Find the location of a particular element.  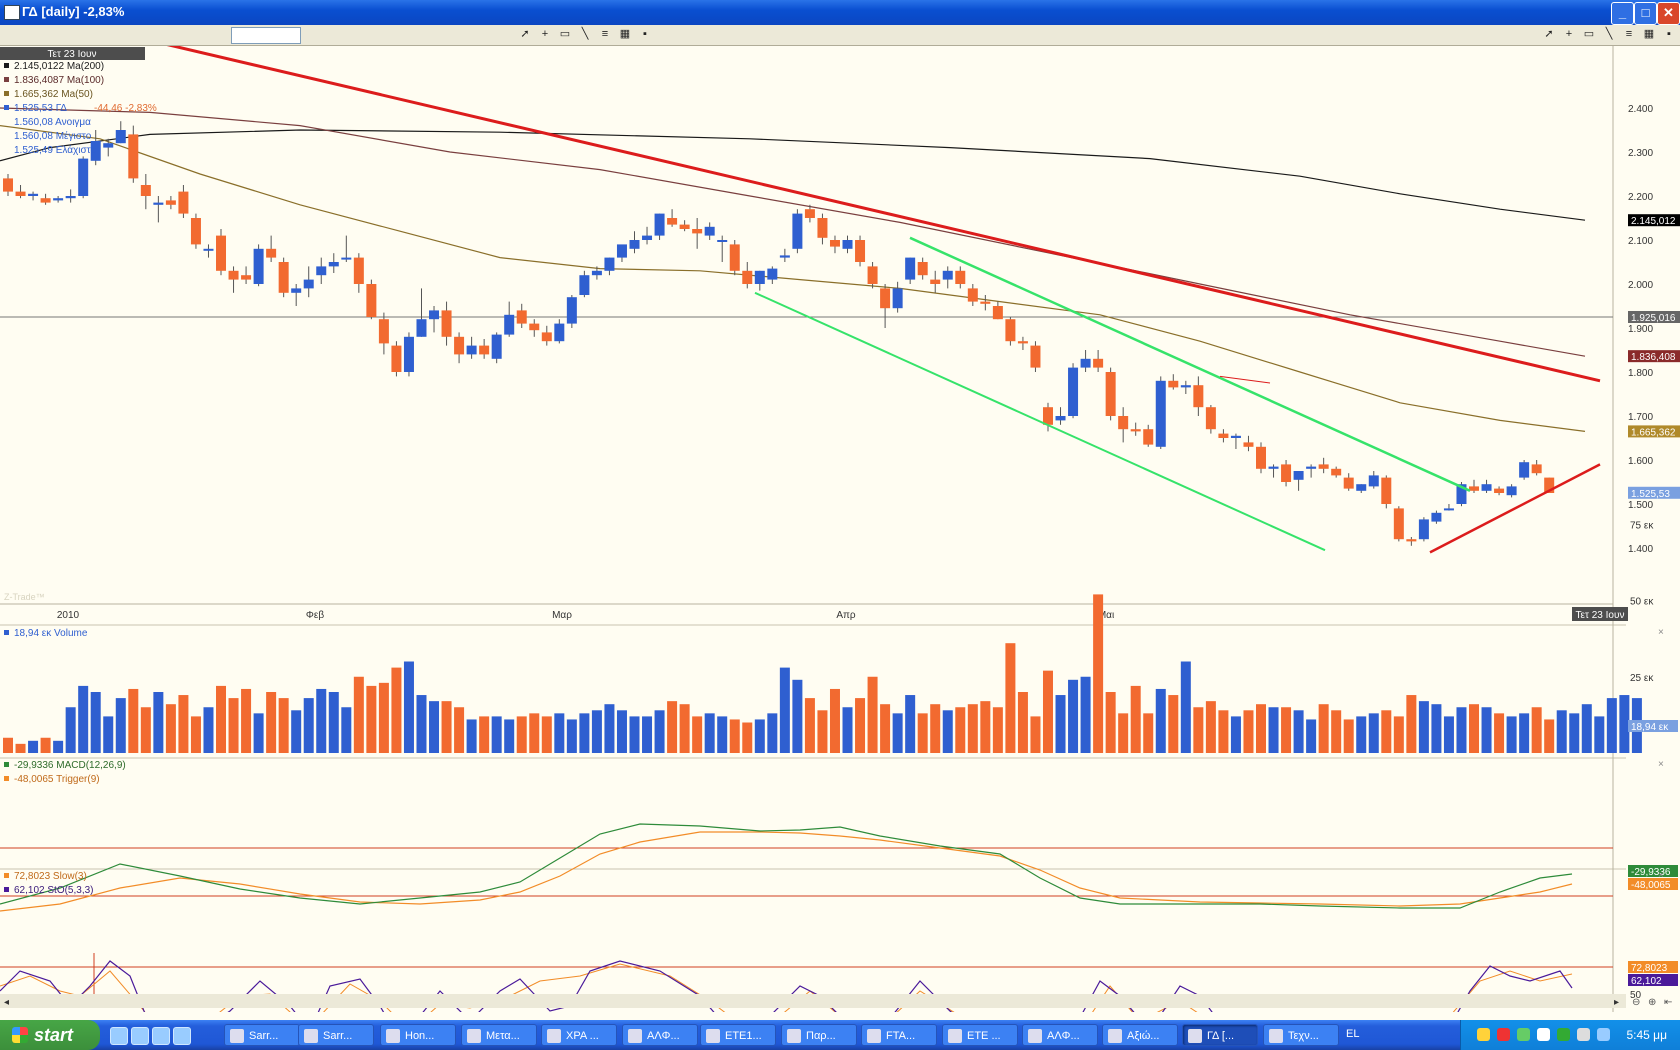

minimize-button: _ is located at coordinates (1622, 13).